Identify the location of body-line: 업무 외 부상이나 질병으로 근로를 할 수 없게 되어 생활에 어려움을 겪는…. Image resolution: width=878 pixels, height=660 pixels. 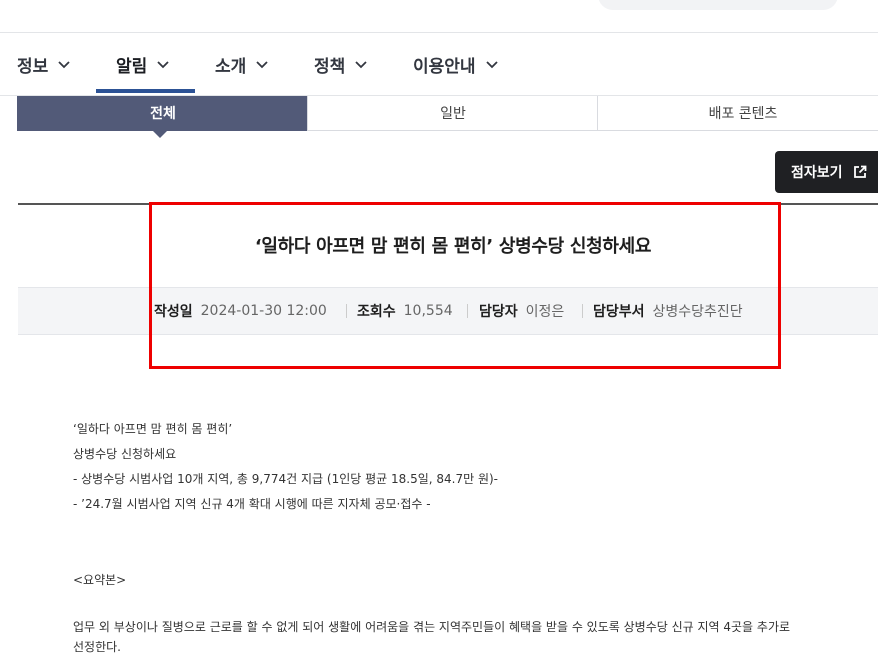
(432, 627).